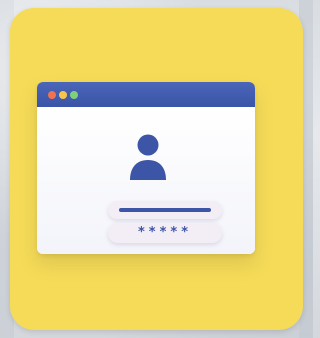 The height and width of the screenshot is (338, 320). Describe the element at coordinates (63, 95) in the screenshot. I see `minimize-dot-icon` at that location.